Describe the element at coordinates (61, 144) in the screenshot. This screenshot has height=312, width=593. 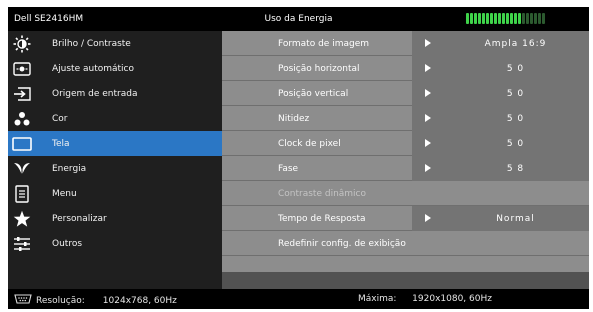
I see `sidebar-item-label: Tela` at that location.